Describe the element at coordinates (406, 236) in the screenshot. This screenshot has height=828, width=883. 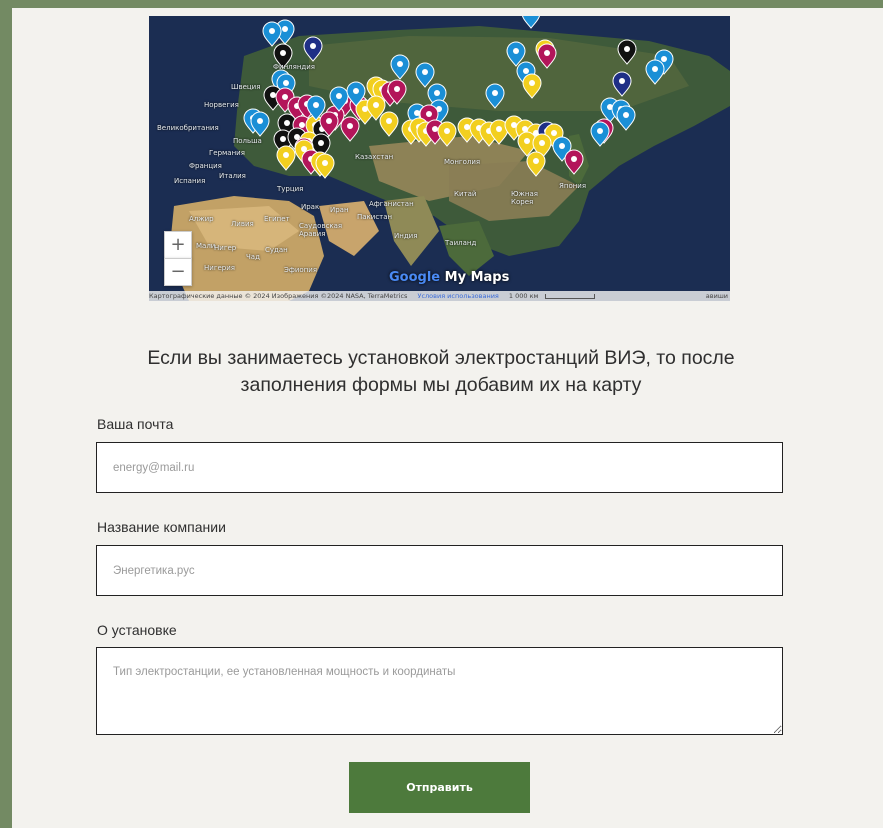
I see `map-label-india: Индия` at that location.